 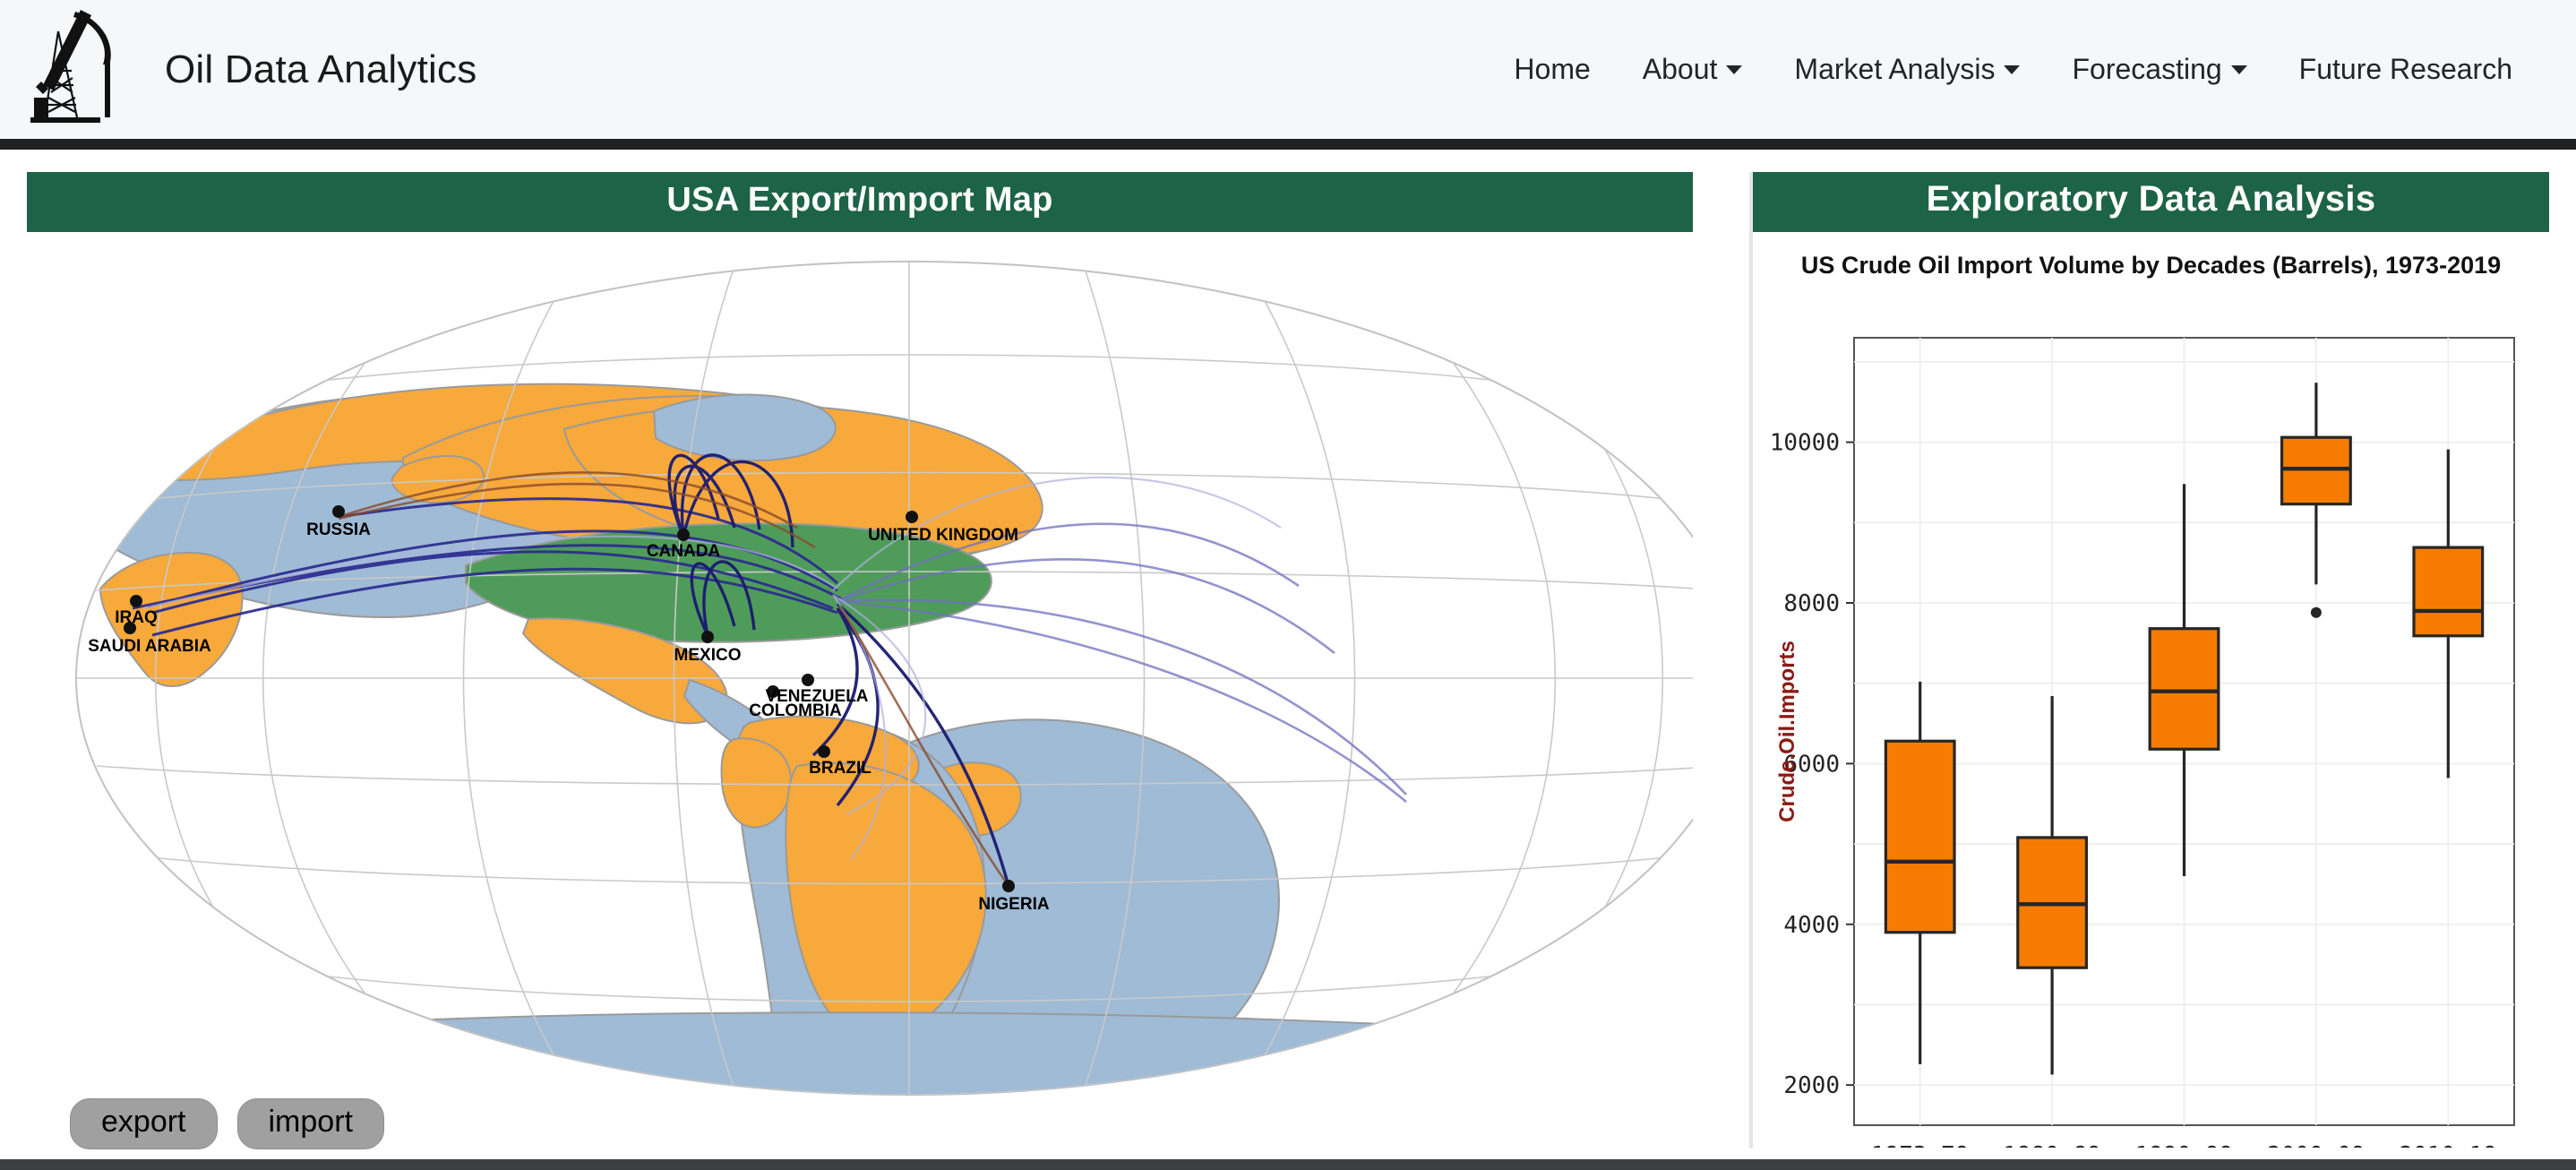 What do you see at coordinates (684, 552) in the screenshot?
I see `map-label-canada: CANADA` at bounding box center [684, 552].